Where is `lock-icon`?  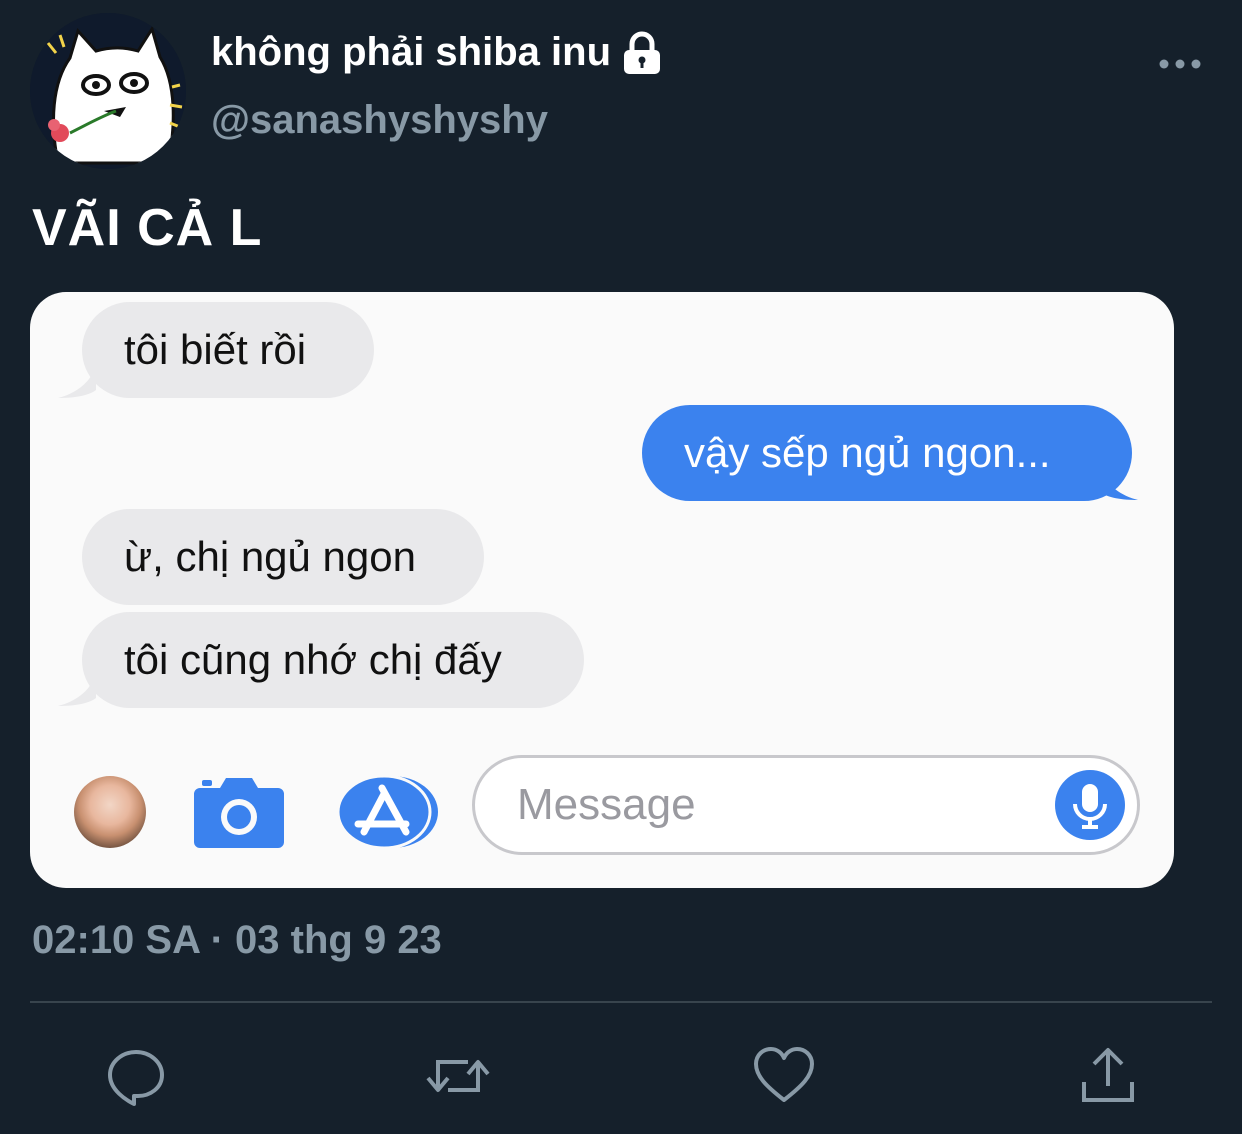
lock-icon is located at coordinates (642, 53).